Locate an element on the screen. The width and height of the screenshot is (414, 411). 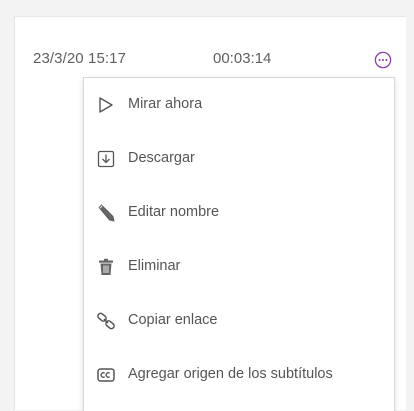
menu-item-label: Mirar ahora is located at coordinates (165, 104).